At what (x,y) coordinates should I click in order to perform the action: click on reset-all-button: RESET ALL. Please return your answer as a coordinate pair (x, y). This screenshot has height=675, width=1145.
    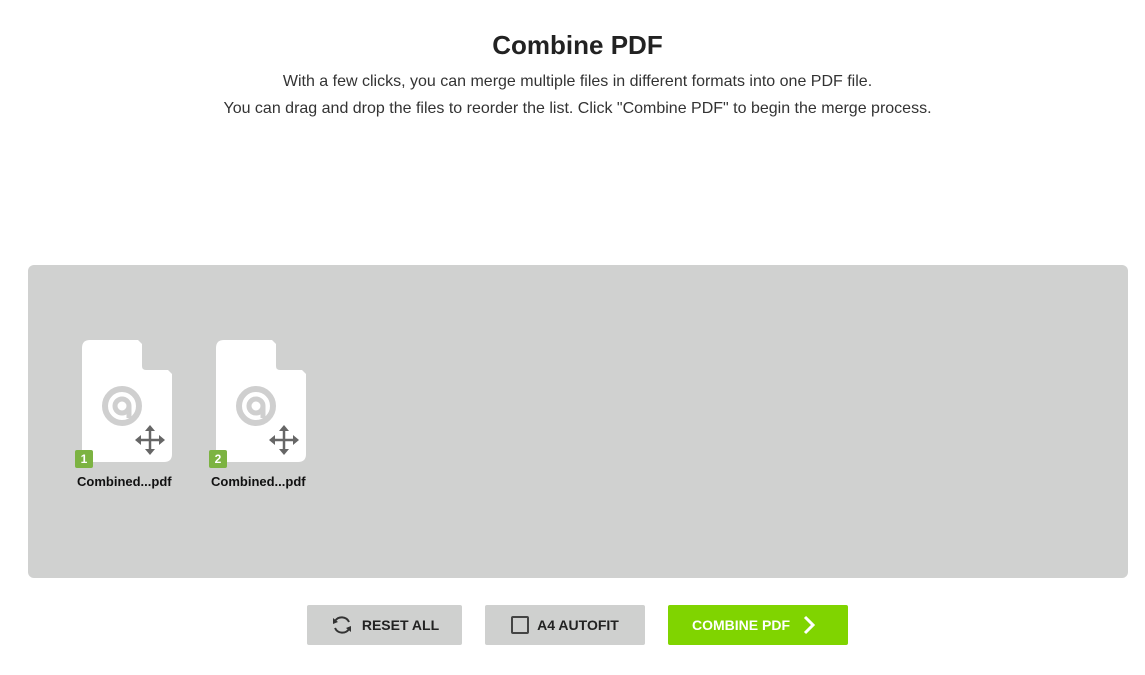
    Looking at the image, I should click on (384, 625).